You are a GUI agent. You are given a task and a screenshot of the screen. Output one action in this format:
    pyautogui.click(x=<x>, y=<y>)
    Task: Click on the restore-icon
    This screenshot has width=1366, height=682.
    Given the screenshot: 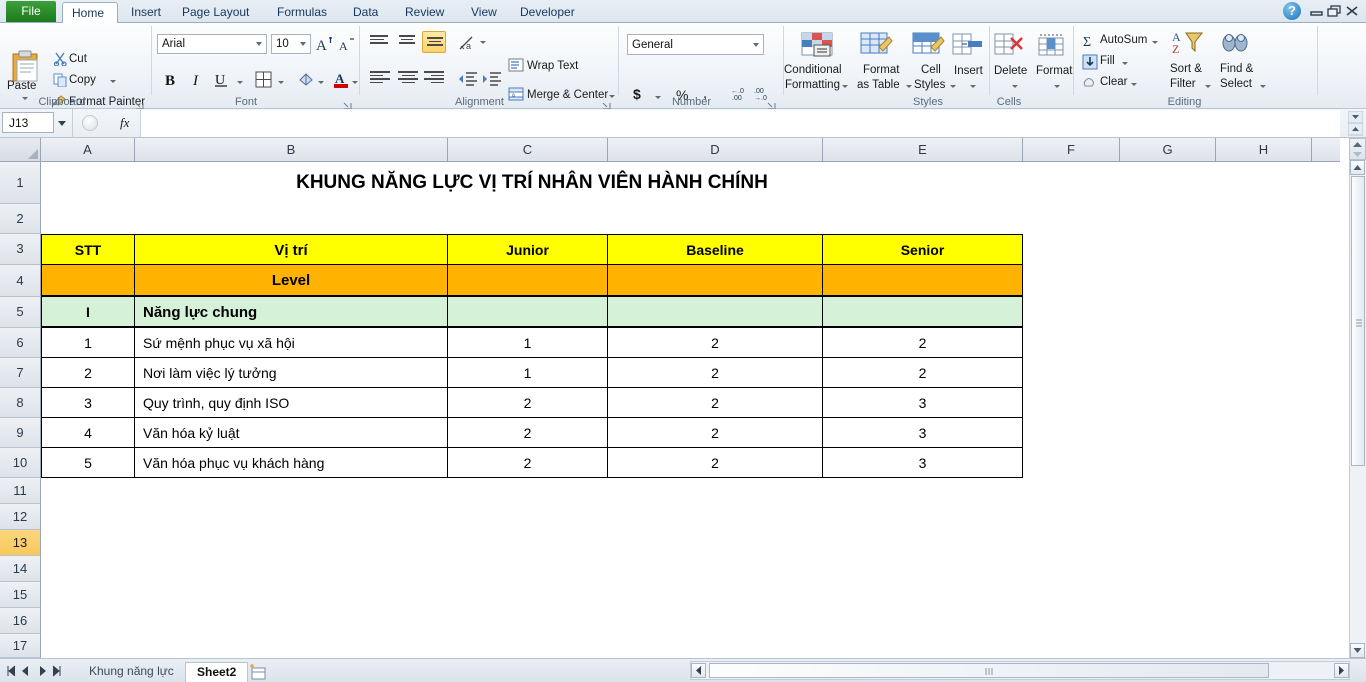 What is the action you would take?
    pyautogui.click(x=1334, y=11)
    